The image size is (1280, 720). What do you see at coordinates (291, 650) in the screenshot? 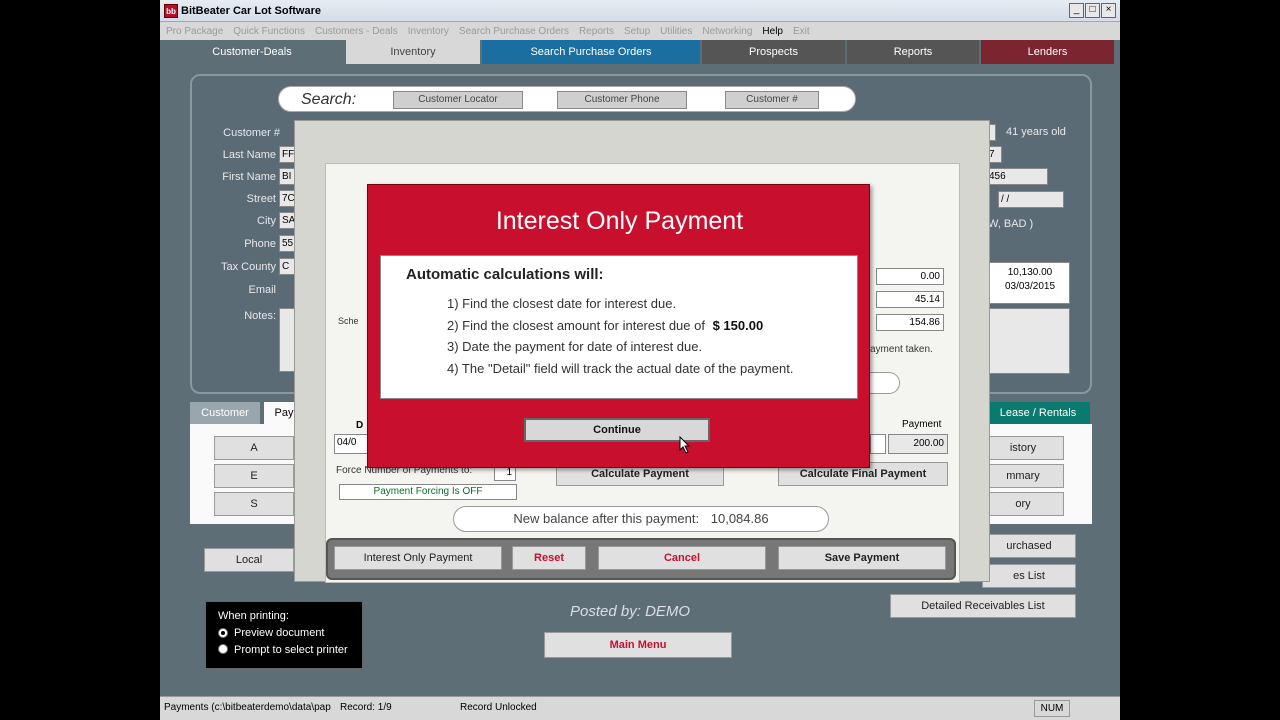
I see `prompt-printer-label: Prompt to select printer` at bounding box center [291, 650].